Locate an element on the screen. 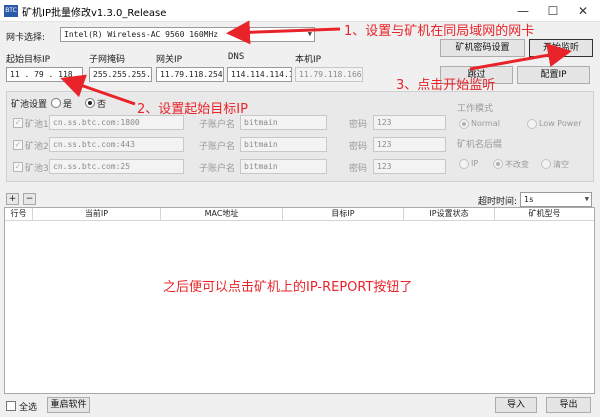  annotation-note: 之后便可以点击矿机上的IP-REPORT按钮了 is located at coordinates (288, 287).